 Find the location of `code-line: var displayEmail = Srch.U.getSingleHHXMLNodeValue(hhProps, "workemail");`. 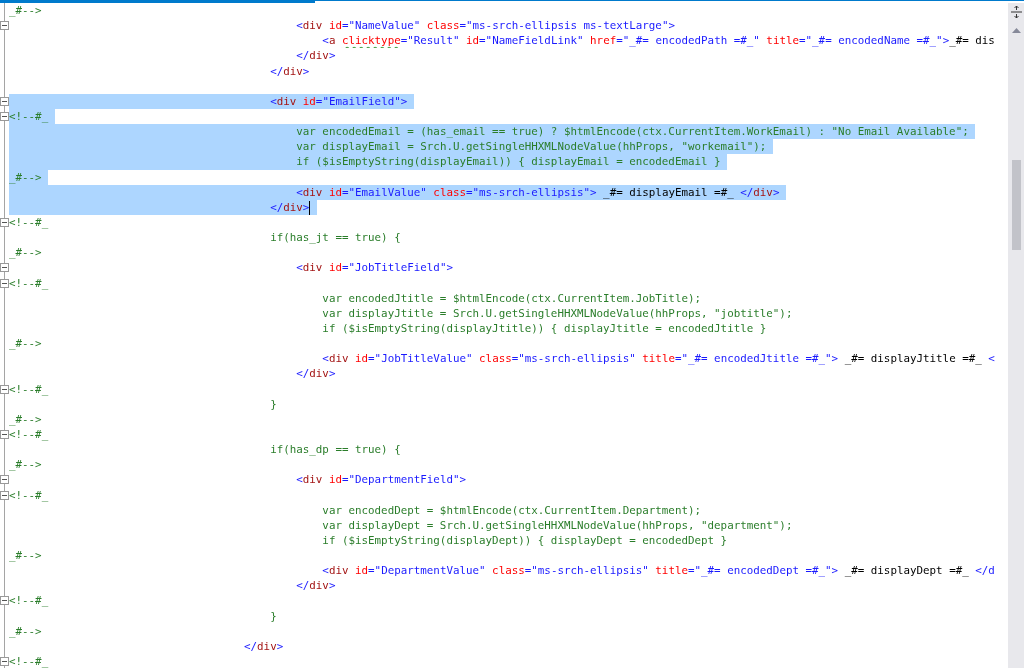

code-line: var displayEmail = Srch.U.getSingleHHXMLNodeValue(hhProps, "workemail"); is located at coordinates (531, 147).